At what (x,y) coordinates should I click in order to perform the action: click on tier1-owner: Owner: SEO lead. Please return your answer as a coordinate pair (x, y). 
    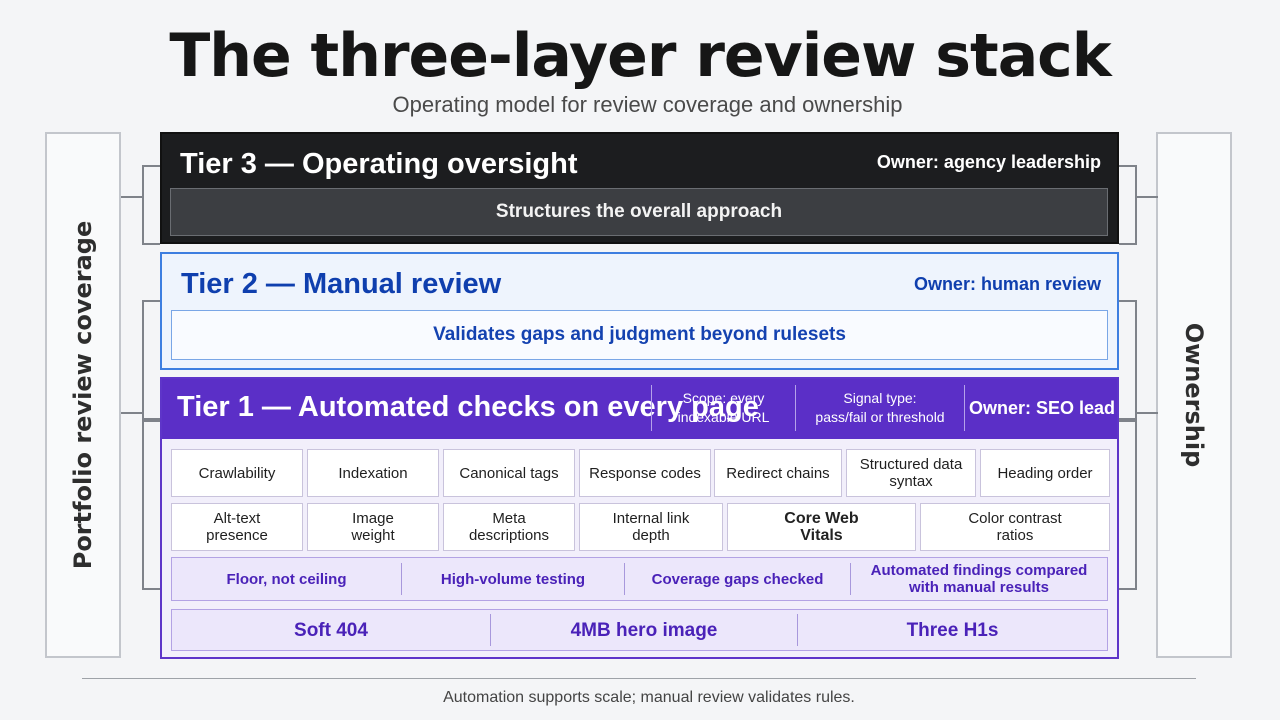
    Looking at the image, I should click on (1041, 408).